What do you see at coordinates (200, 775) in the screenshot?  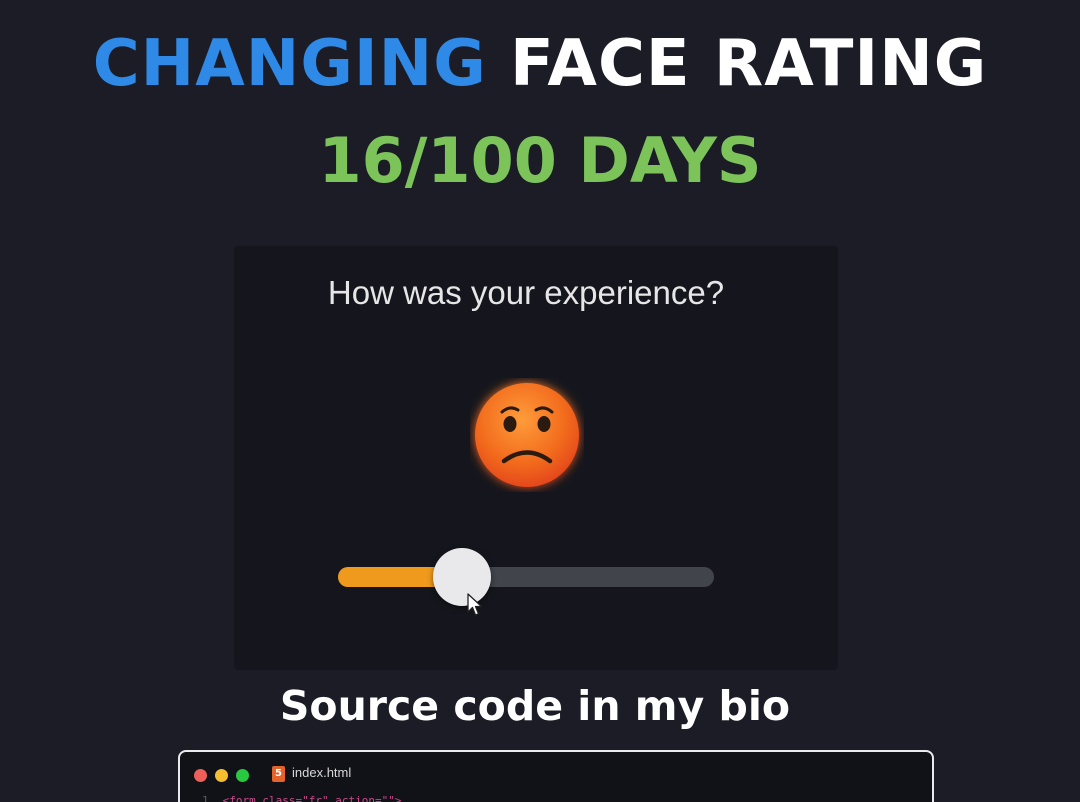 I see `window-close-dot` at bounding box center [200, 775].